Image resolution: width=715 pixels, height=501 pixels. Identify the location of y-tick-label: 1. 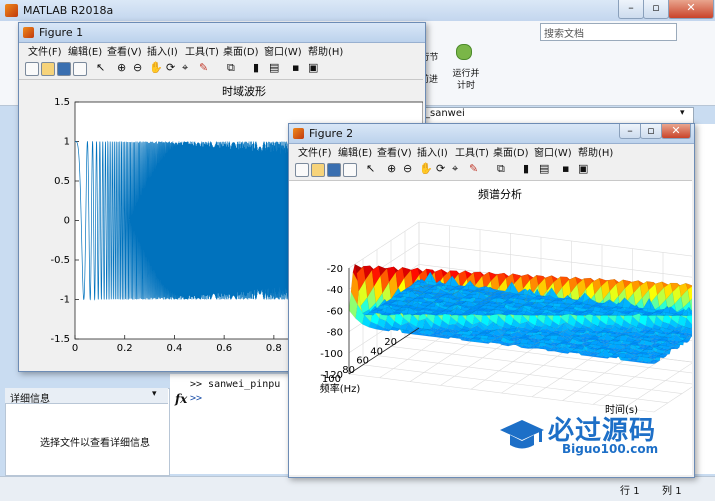
(67, 142).